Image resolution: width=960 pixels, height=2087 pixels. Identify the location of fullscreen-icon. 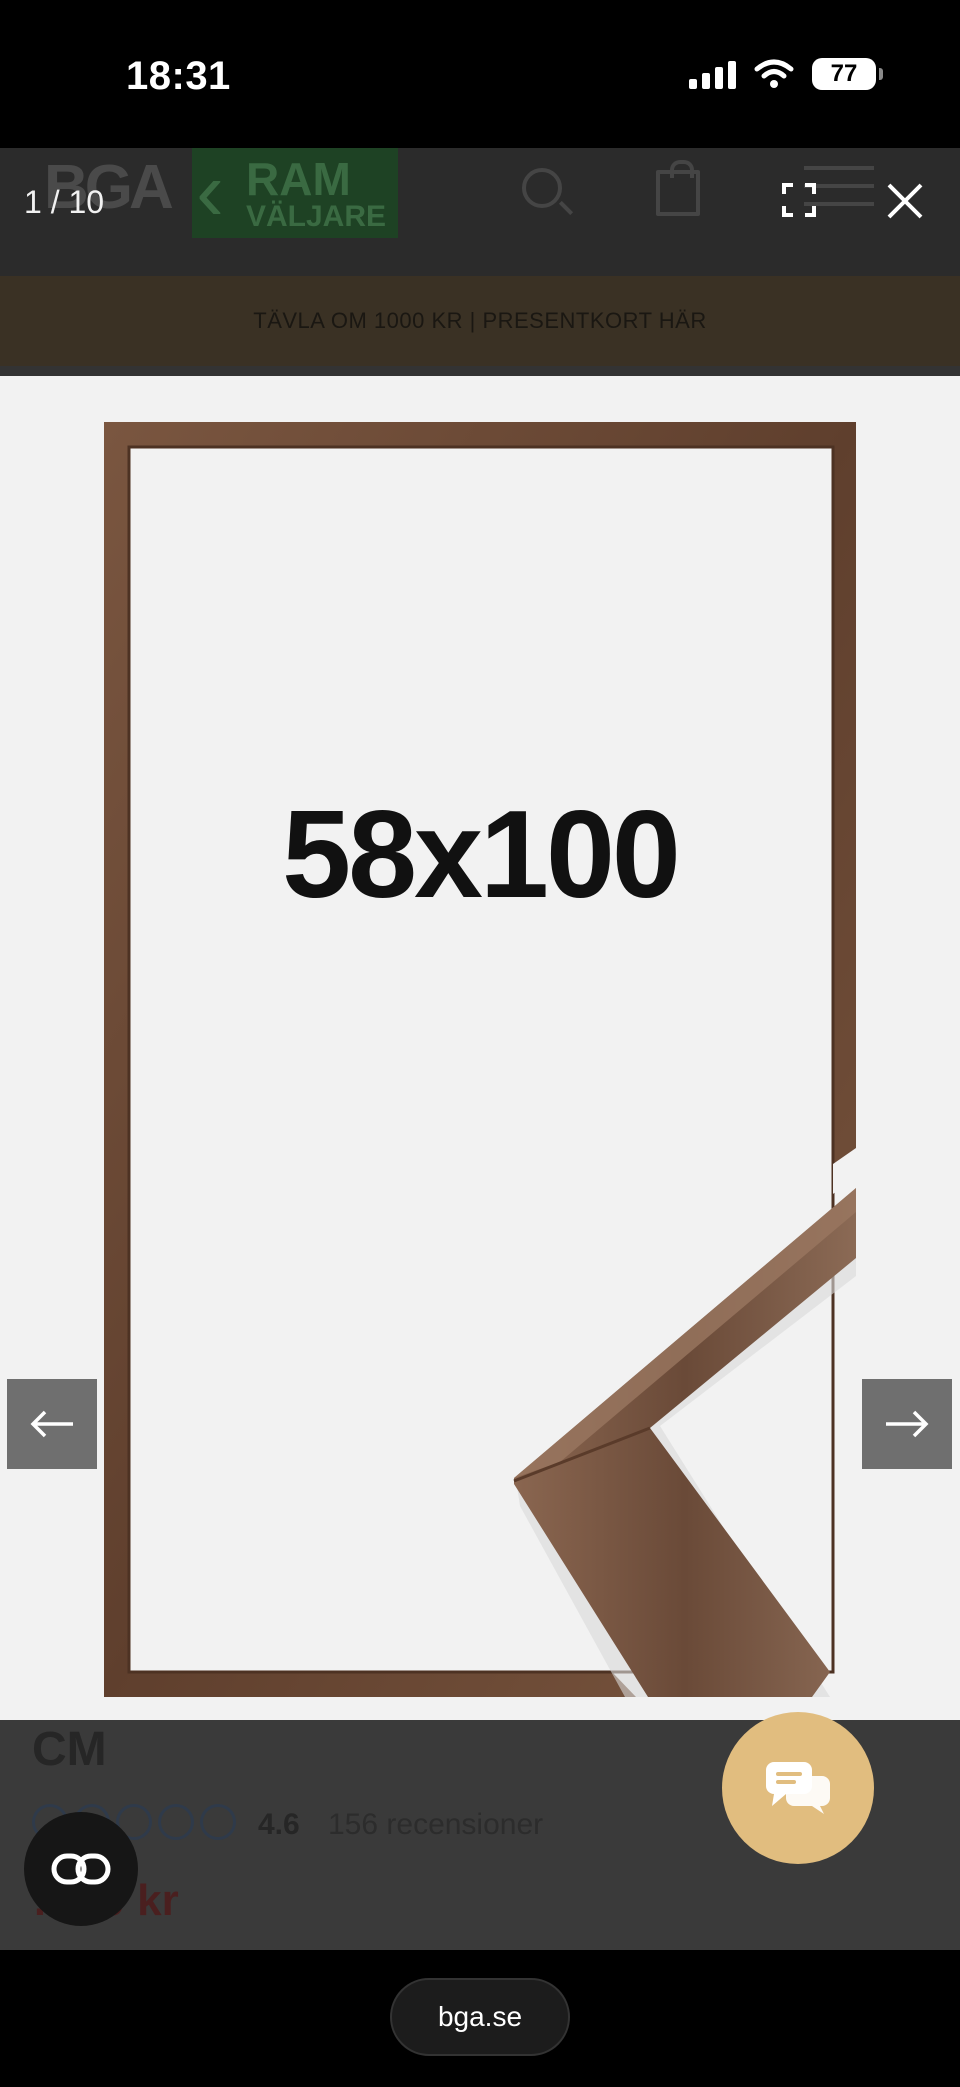
(799, 200).